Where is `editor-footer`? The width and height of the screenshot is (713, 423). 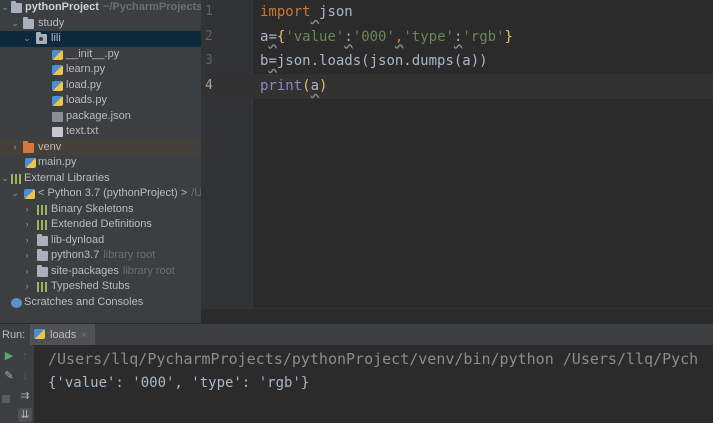 editor-footer is located at coordinates (457, 315).